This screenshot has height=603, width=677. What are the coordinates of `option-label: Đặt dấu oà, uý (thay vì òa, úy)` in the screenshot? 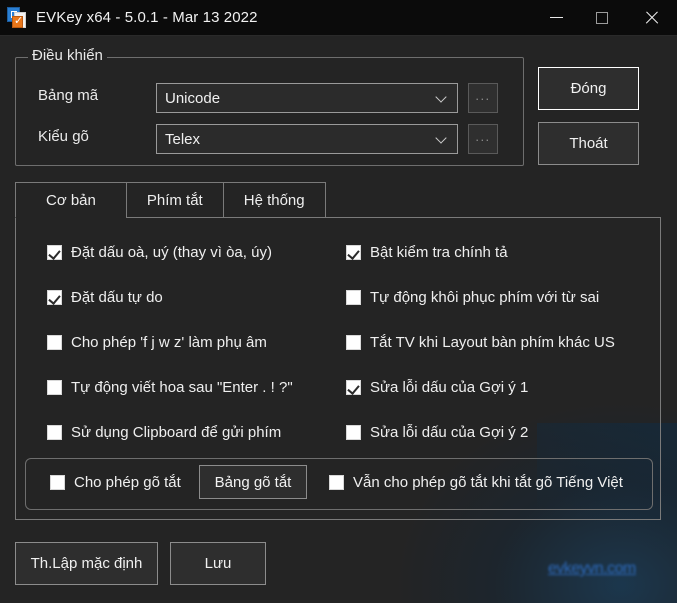 It's located at (171, 252).